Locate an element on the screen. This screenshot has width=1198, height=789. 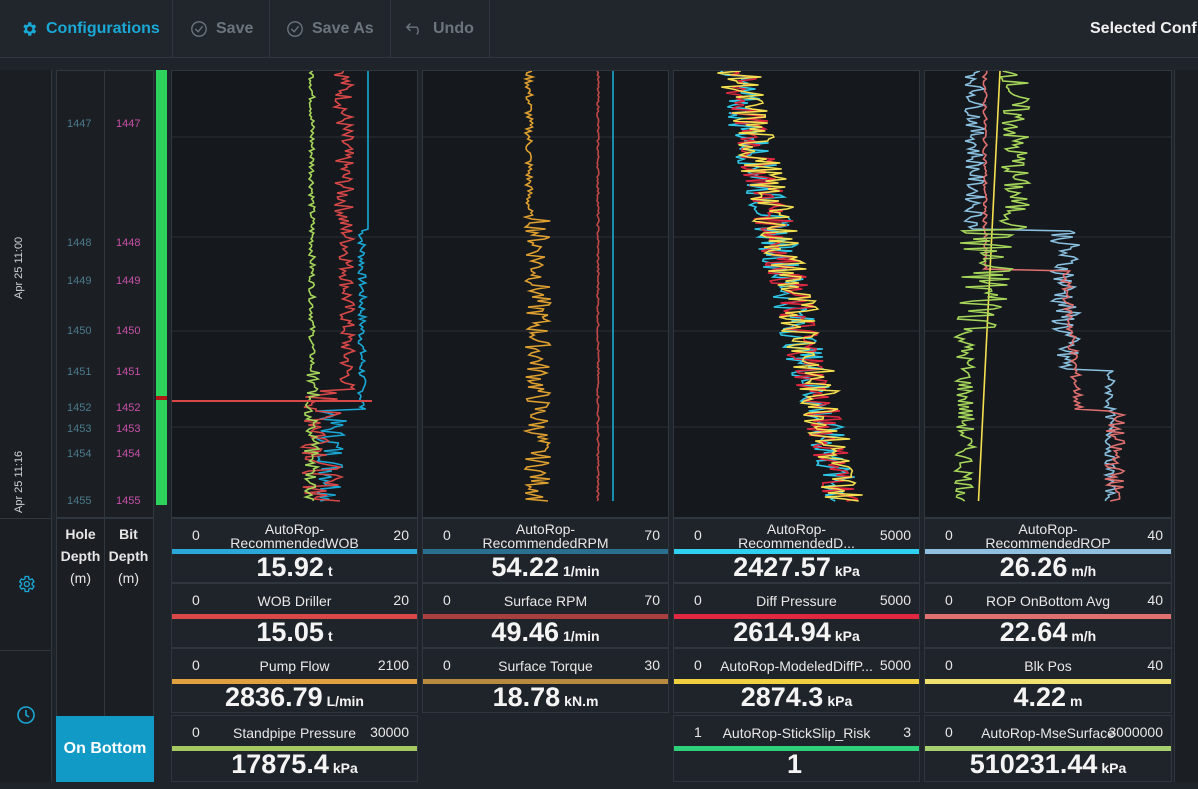
hole-depth-tick: 1451 is located at coordinates (79, 372).